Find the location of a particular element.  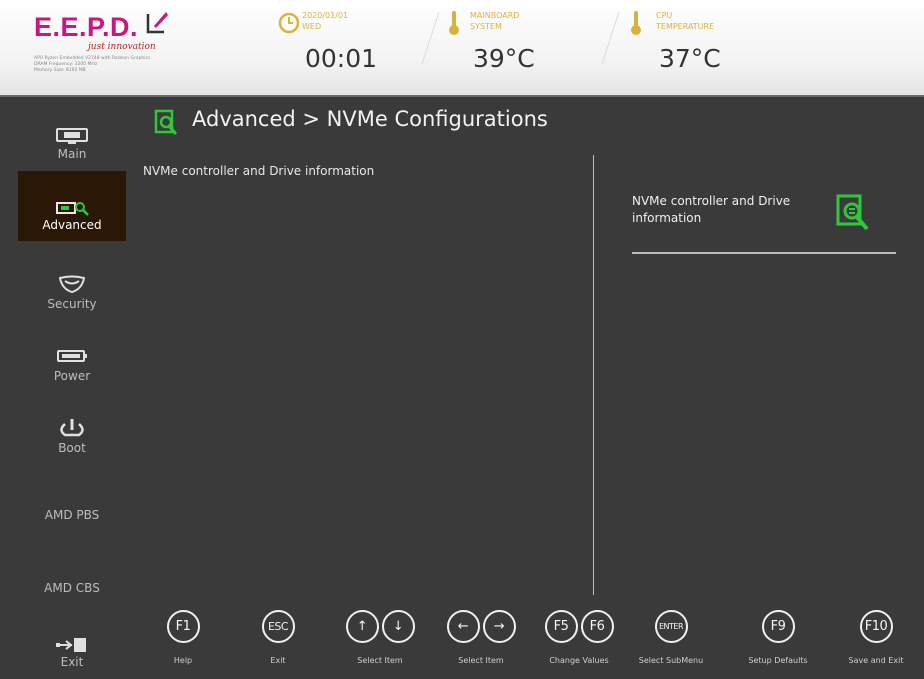

advanced-chip-icon is located at coordinates (72, 209).